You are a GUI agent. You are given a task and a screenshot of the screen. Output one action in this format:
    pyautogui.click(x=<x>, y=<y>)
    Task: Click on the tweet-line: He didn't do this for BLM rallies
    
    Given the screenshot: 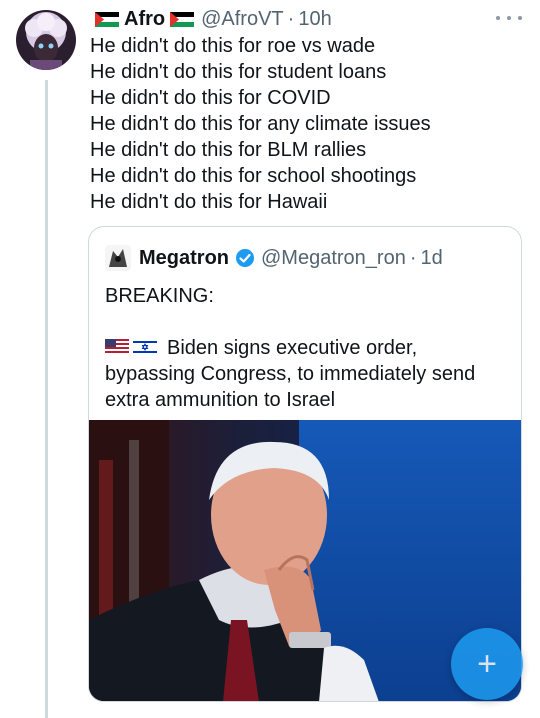 What is the action you would take?
    pyautogui.click(x=228, y=150)
    